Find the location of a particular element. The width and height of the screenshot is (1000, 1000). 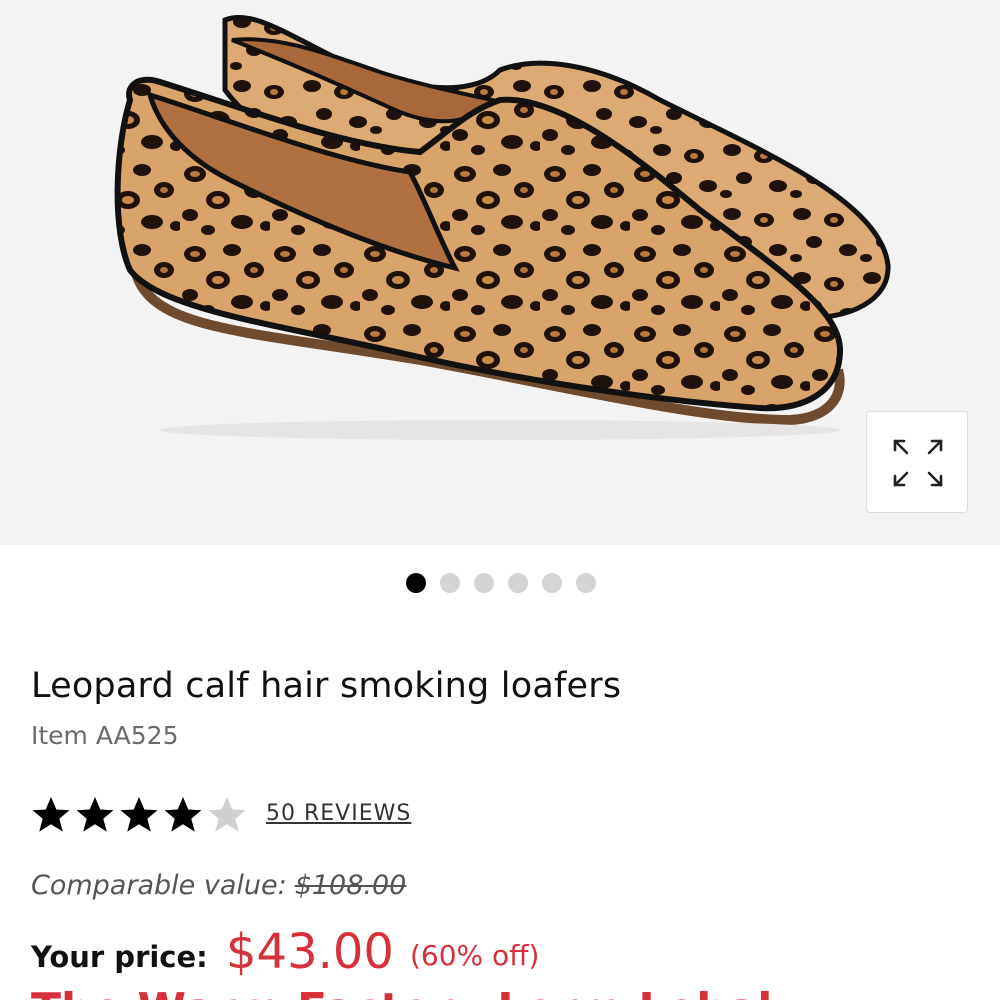

star-empty-icon is located at coordinates (227, 814).